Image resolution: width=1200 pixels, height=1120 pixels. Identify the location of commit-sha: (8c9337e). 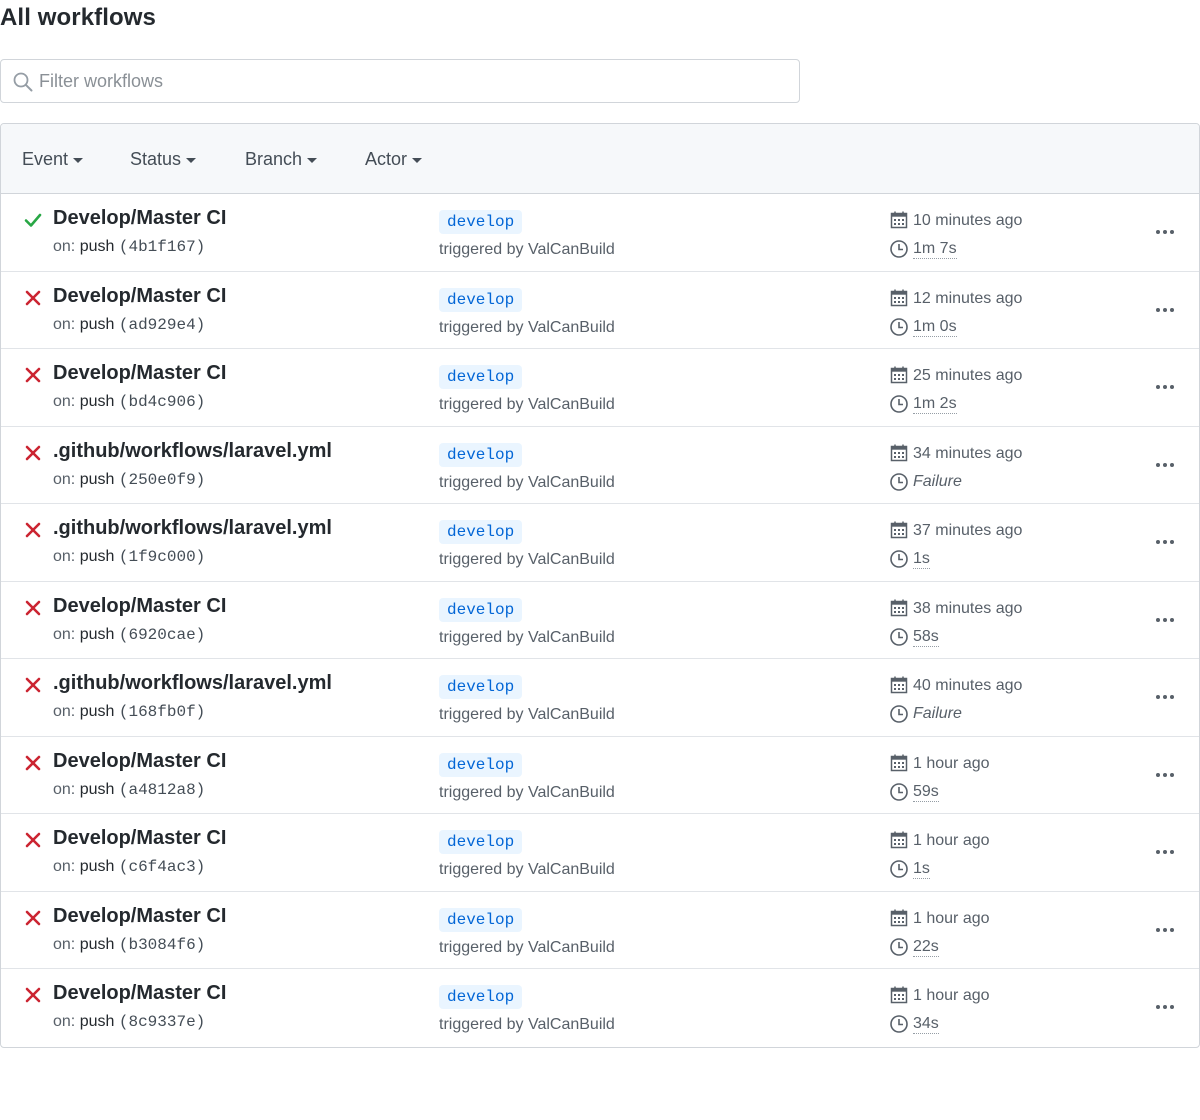
(162, 1022).